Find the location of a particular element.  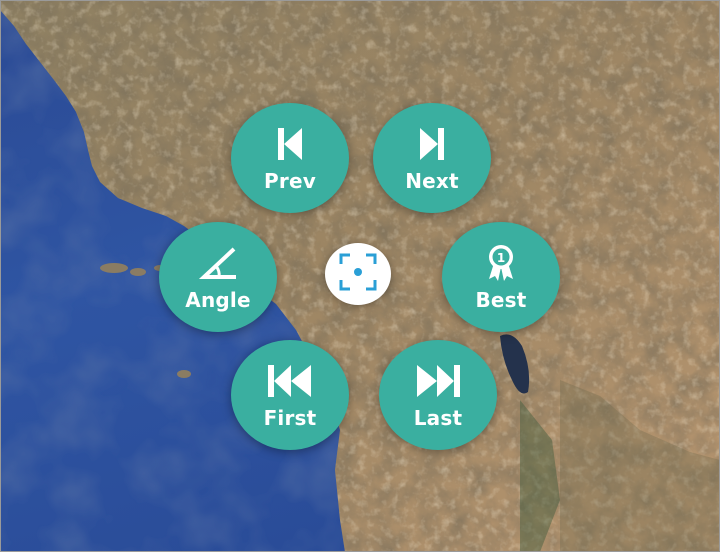

best-button: 1 Best is located at coordinates (501, 277).